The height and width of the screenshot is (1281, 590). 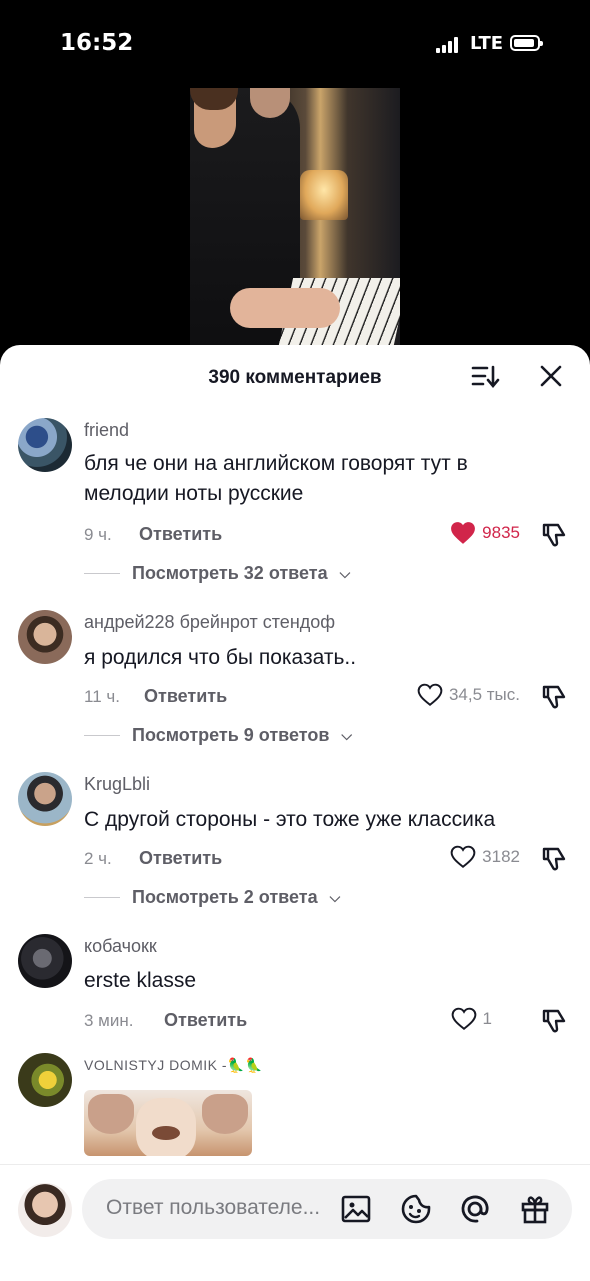 I want to click on video-lamp, so click(x=324, y=195).